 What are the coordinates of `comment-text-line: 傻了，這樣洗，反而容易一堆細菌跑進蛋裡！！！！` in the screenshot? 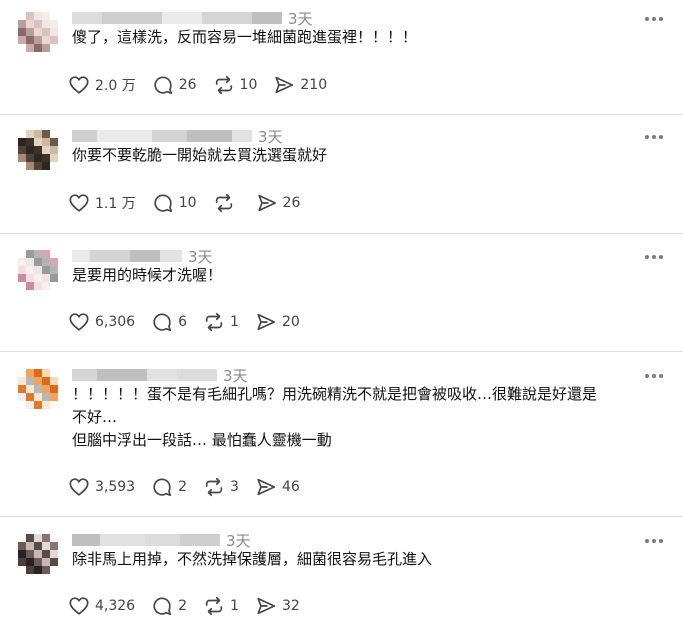 It's located at (245, 37).